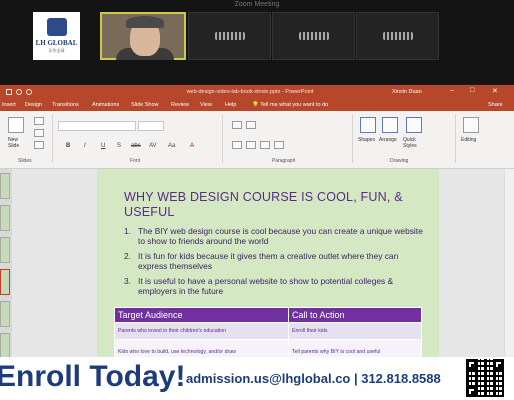  I want to click on tab-help: Help, so click(230, 105).